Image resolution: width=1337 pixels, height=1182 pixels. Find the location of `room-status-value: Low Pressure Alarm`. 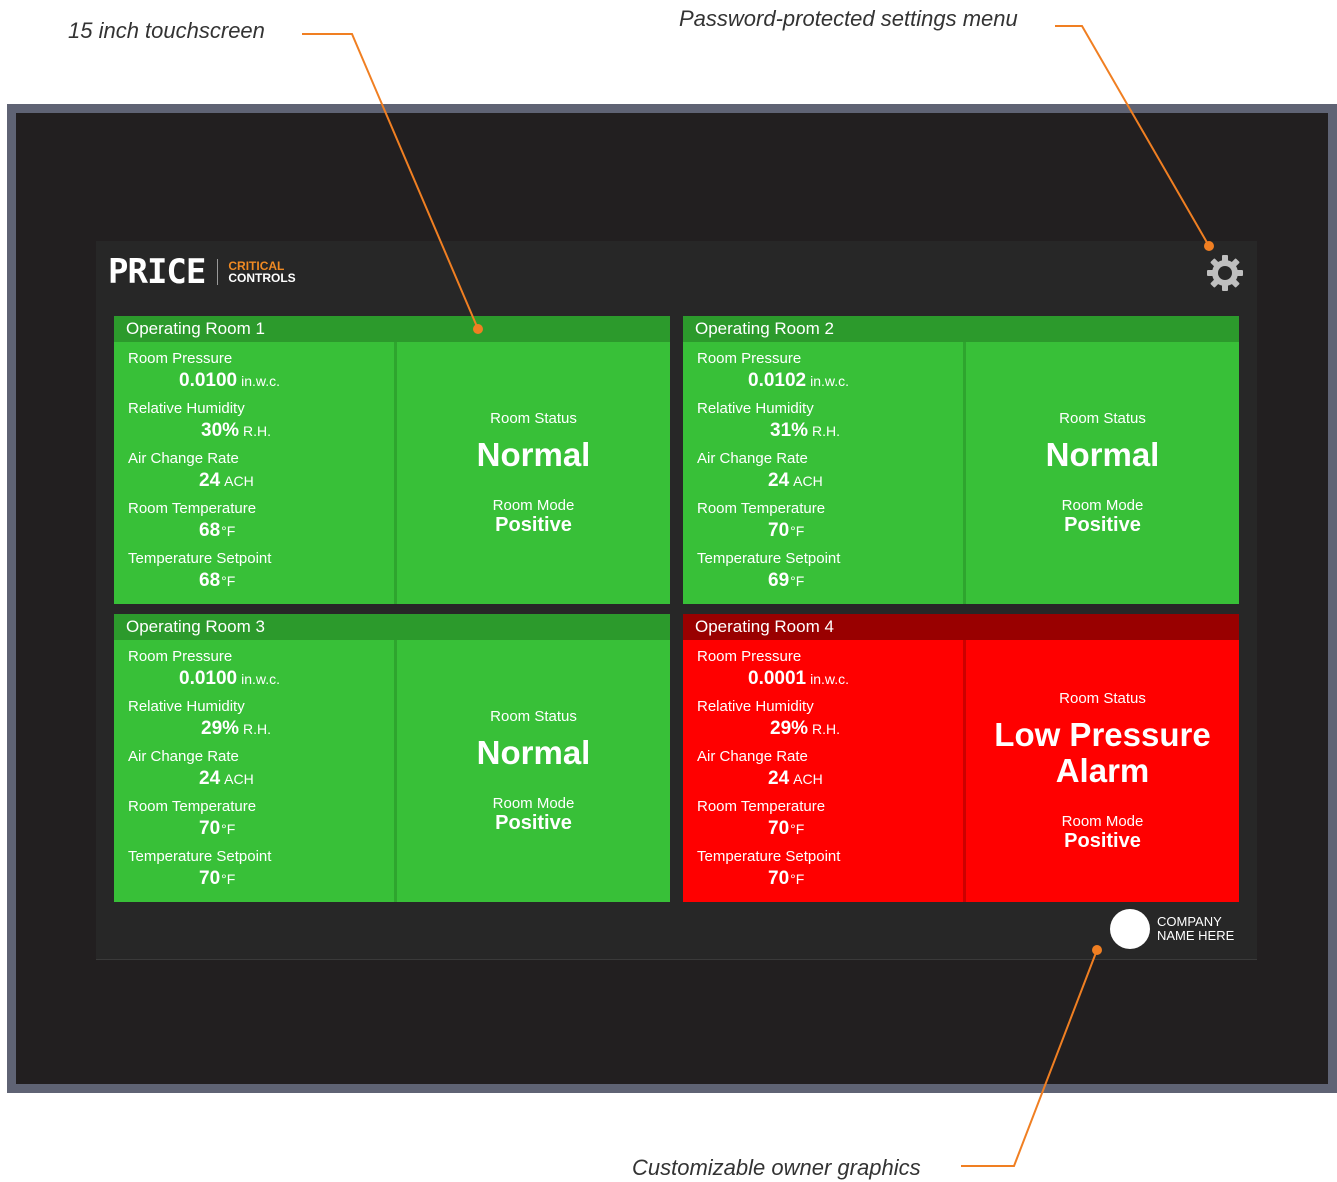

room-status-value: Low Pressure Alarm is located at coordinates (1102, 752).